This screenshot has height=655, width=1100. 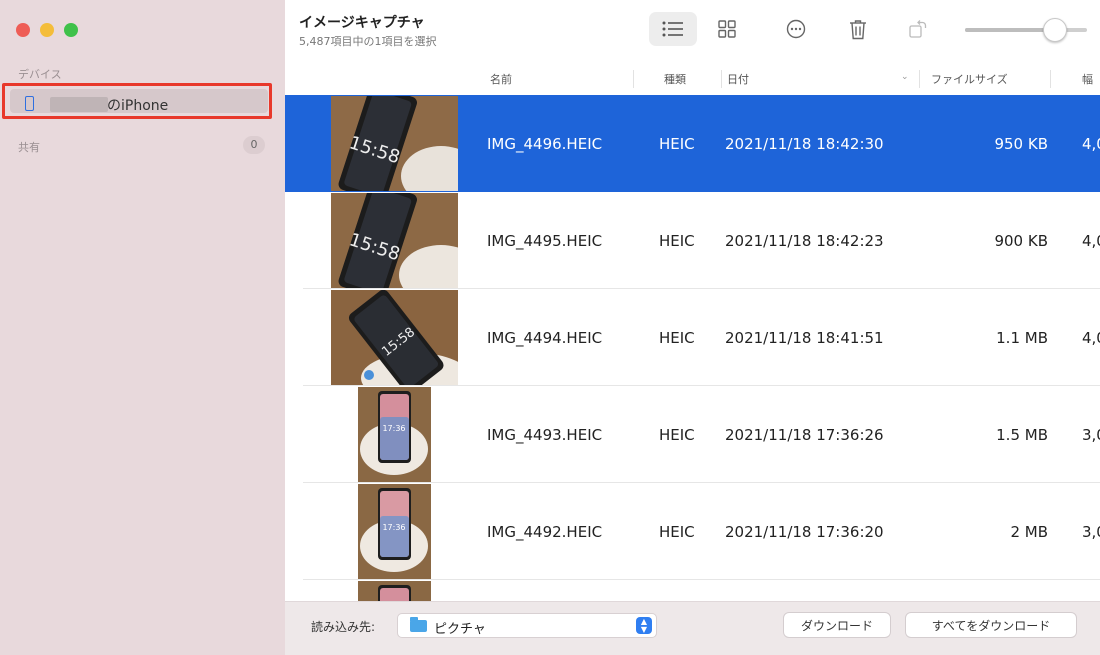 What do you see at coordinates (460, 629) in the screenshot?
I see `import-destination-value: ピクチャ` at bounding box center [460, 629].